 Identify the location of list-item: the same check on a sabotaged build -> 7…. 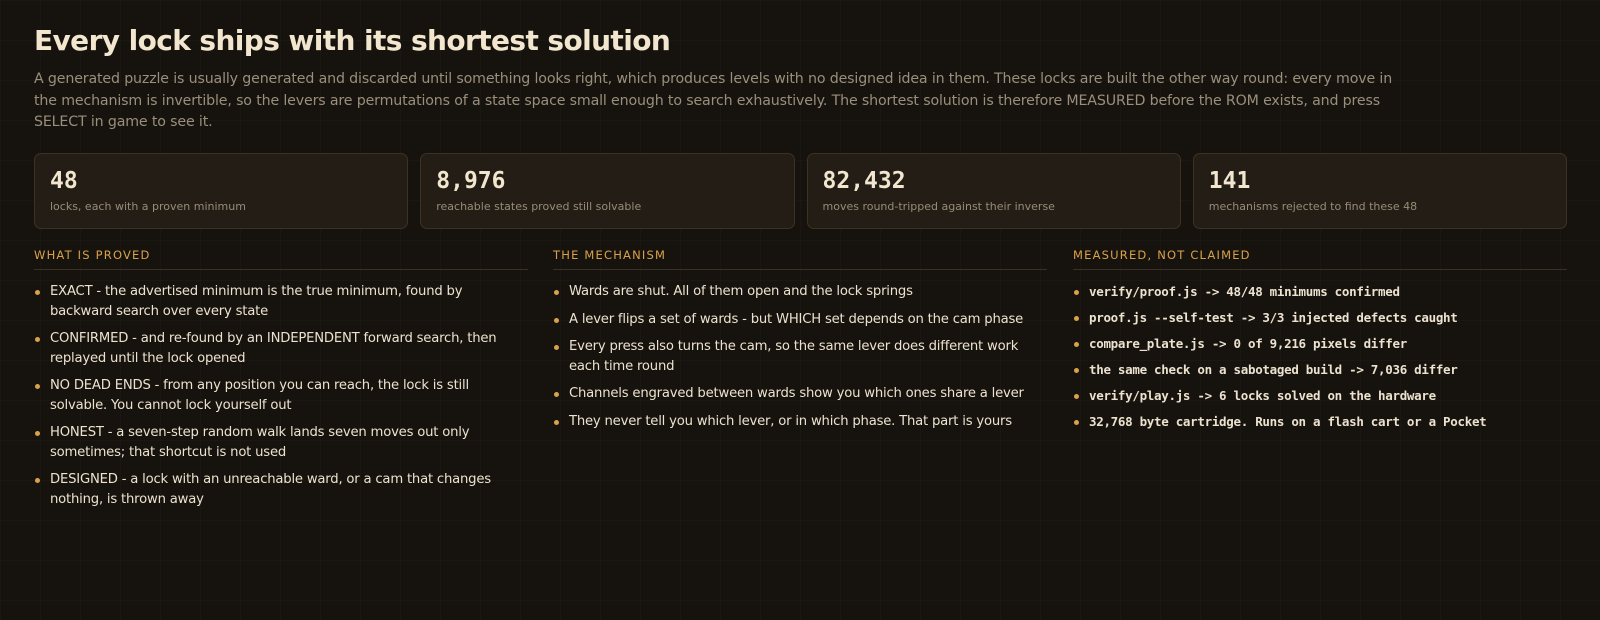
(1320, 370).